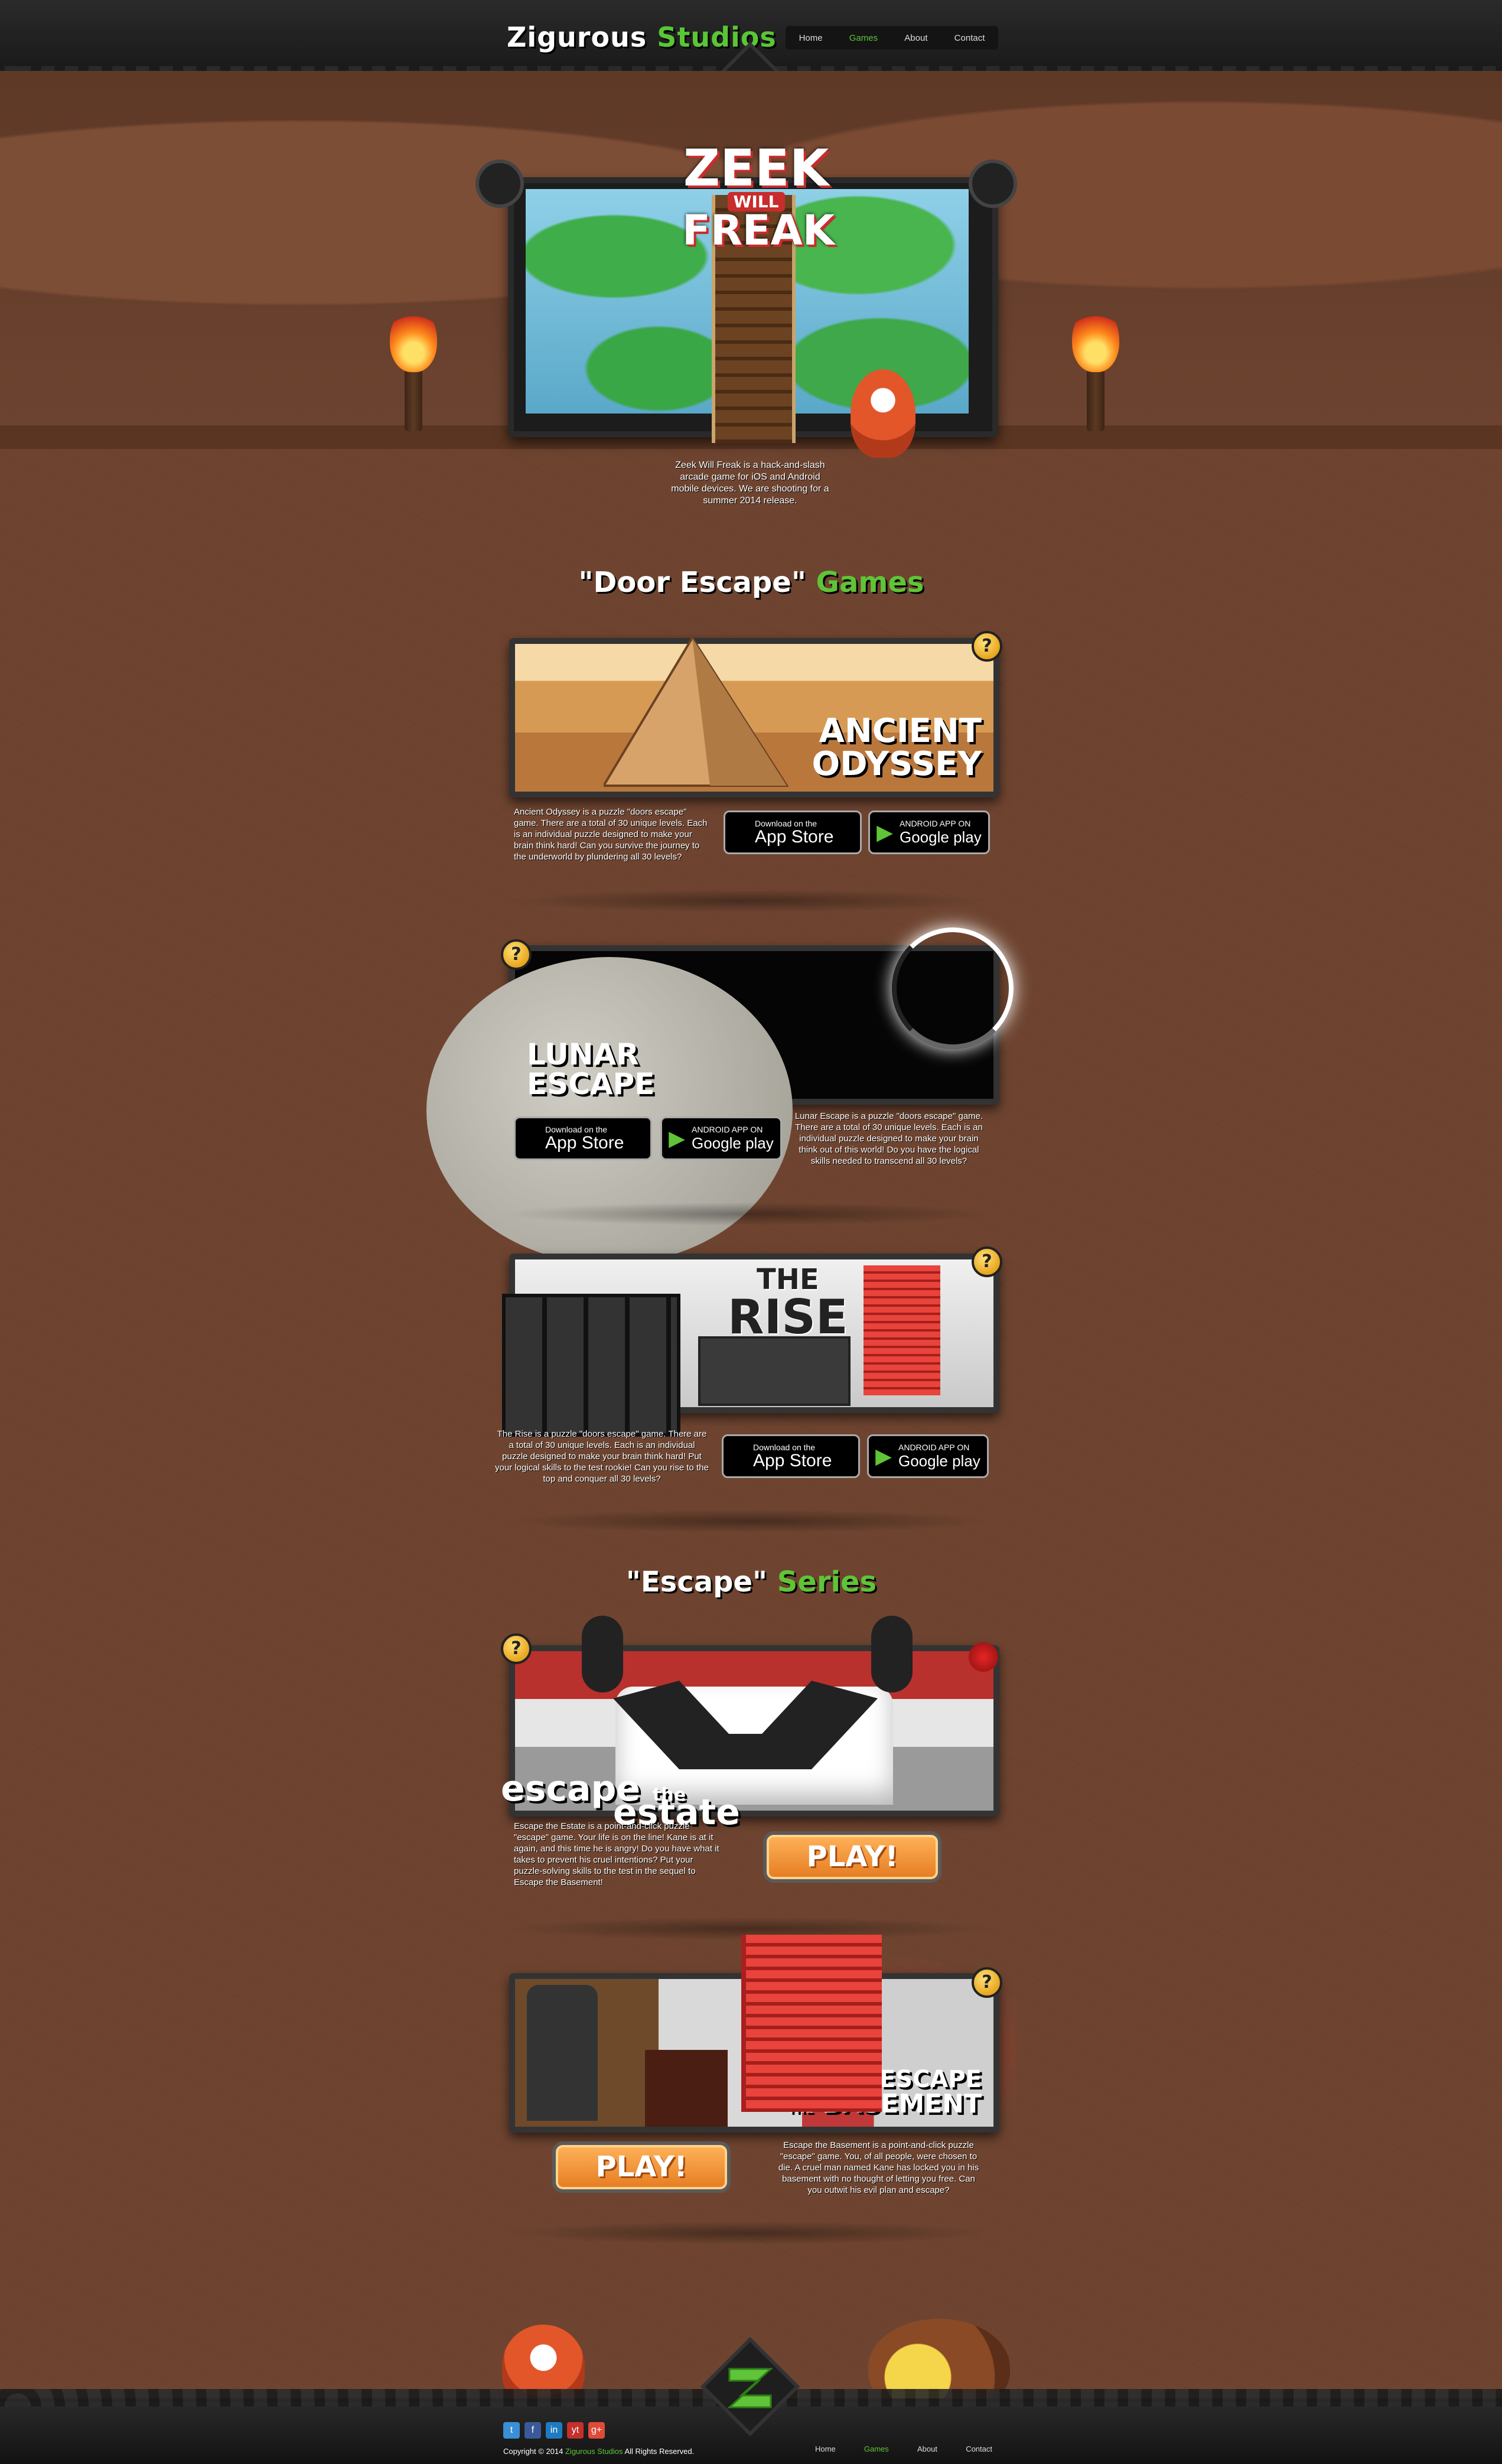 This screenshot has width=1502, height=2464. What do you see at coordinates (511, 2430) in the screenshot?
I see `twitter-icon: t` at bounding box center [511, 2430].